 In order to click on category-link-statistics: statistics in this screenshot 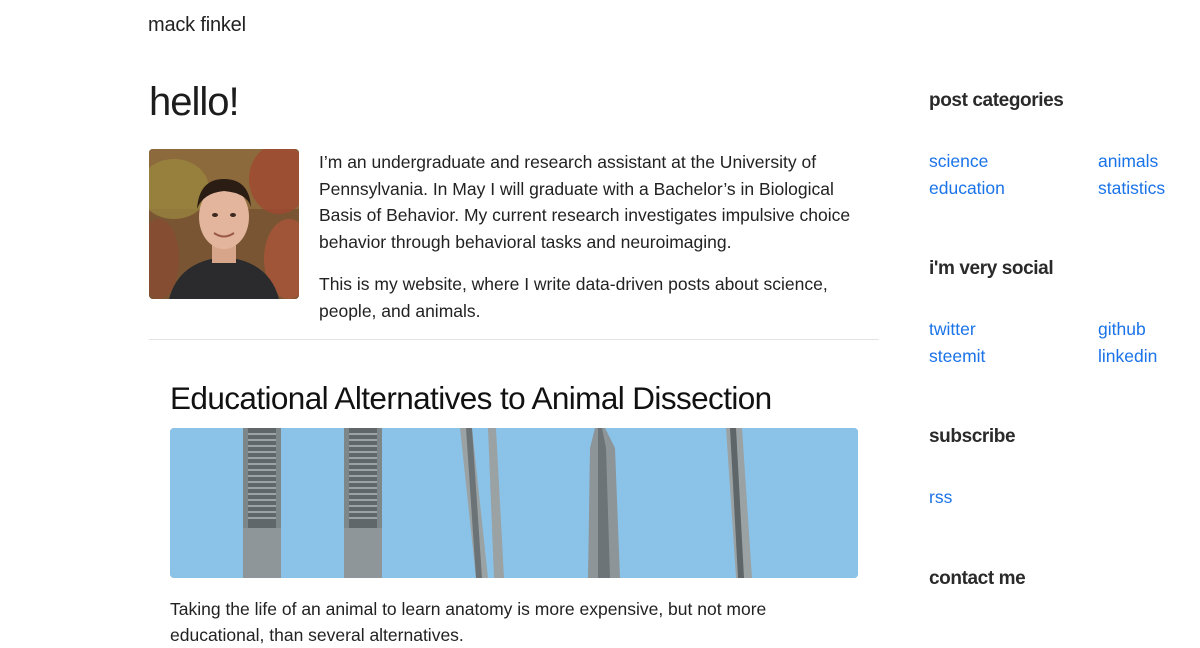, I will do `click(1143, 188)`.